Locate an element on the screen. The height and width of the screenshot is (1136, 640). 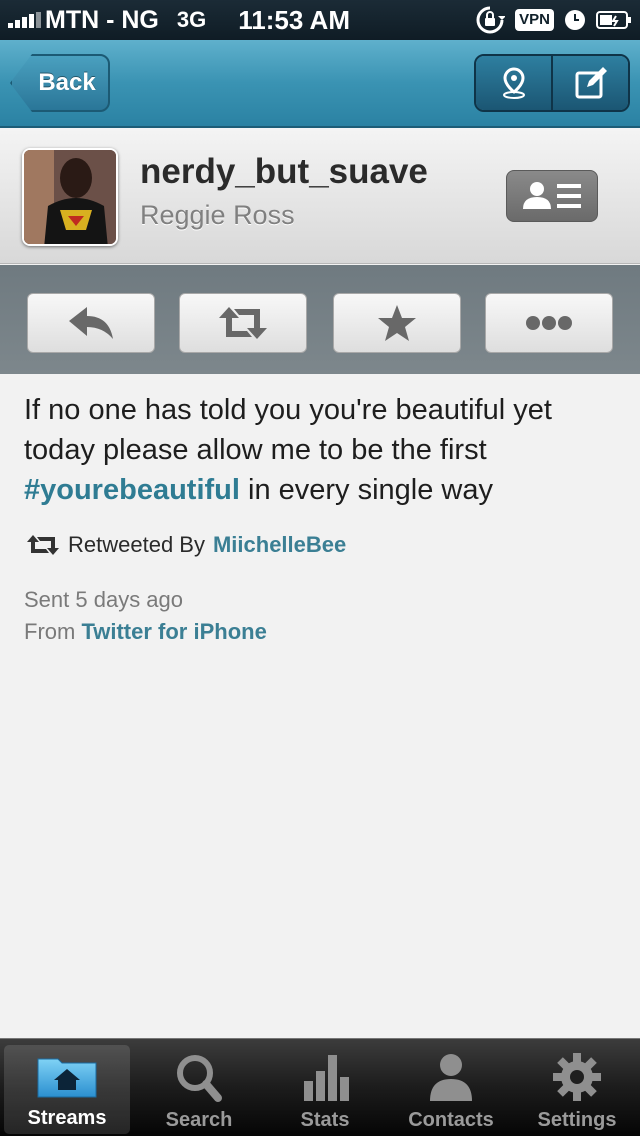
tab-label: Search is located at coordinates (199, 1120).